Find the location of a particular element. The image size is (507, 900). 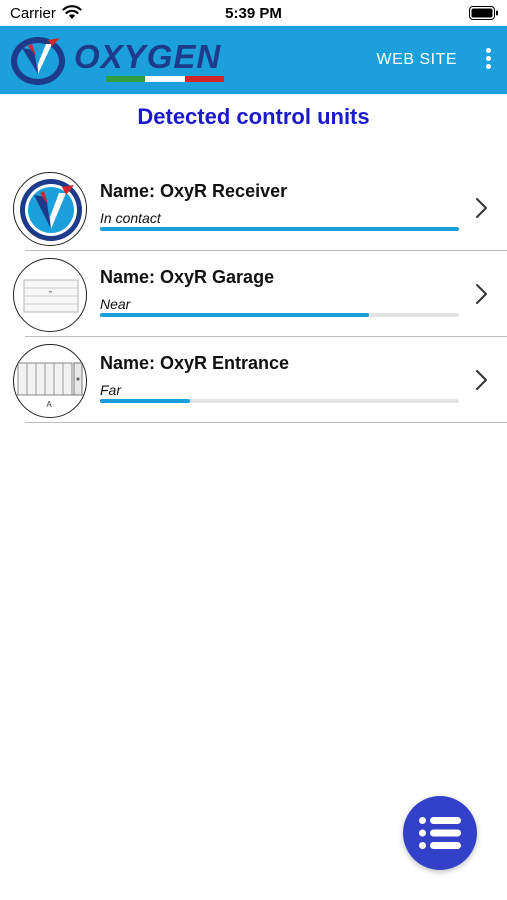

divider is located at coordinates (266, 422).